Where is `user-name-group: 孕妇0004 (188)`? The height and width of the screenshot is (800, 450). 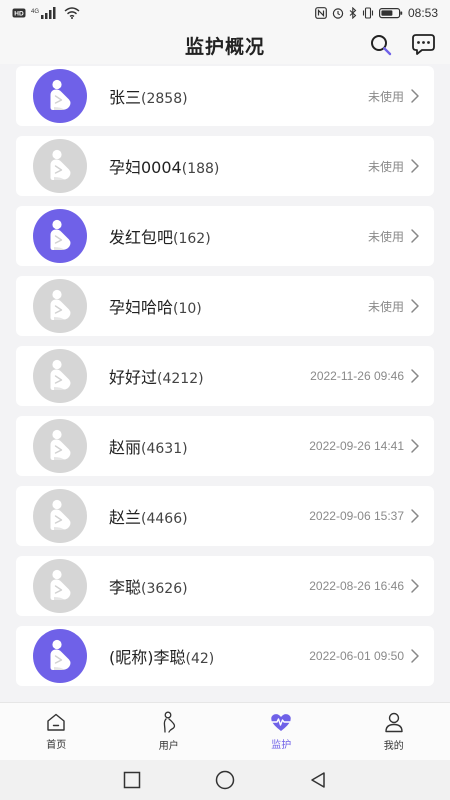
user-name-group: 孕妇0004 (188) is located at coordinates (238, 166).